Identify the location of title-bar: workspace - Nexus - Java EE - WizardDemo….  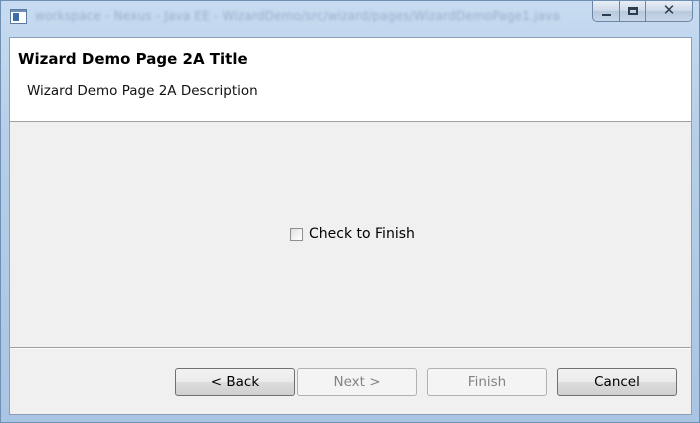
(350, 18).